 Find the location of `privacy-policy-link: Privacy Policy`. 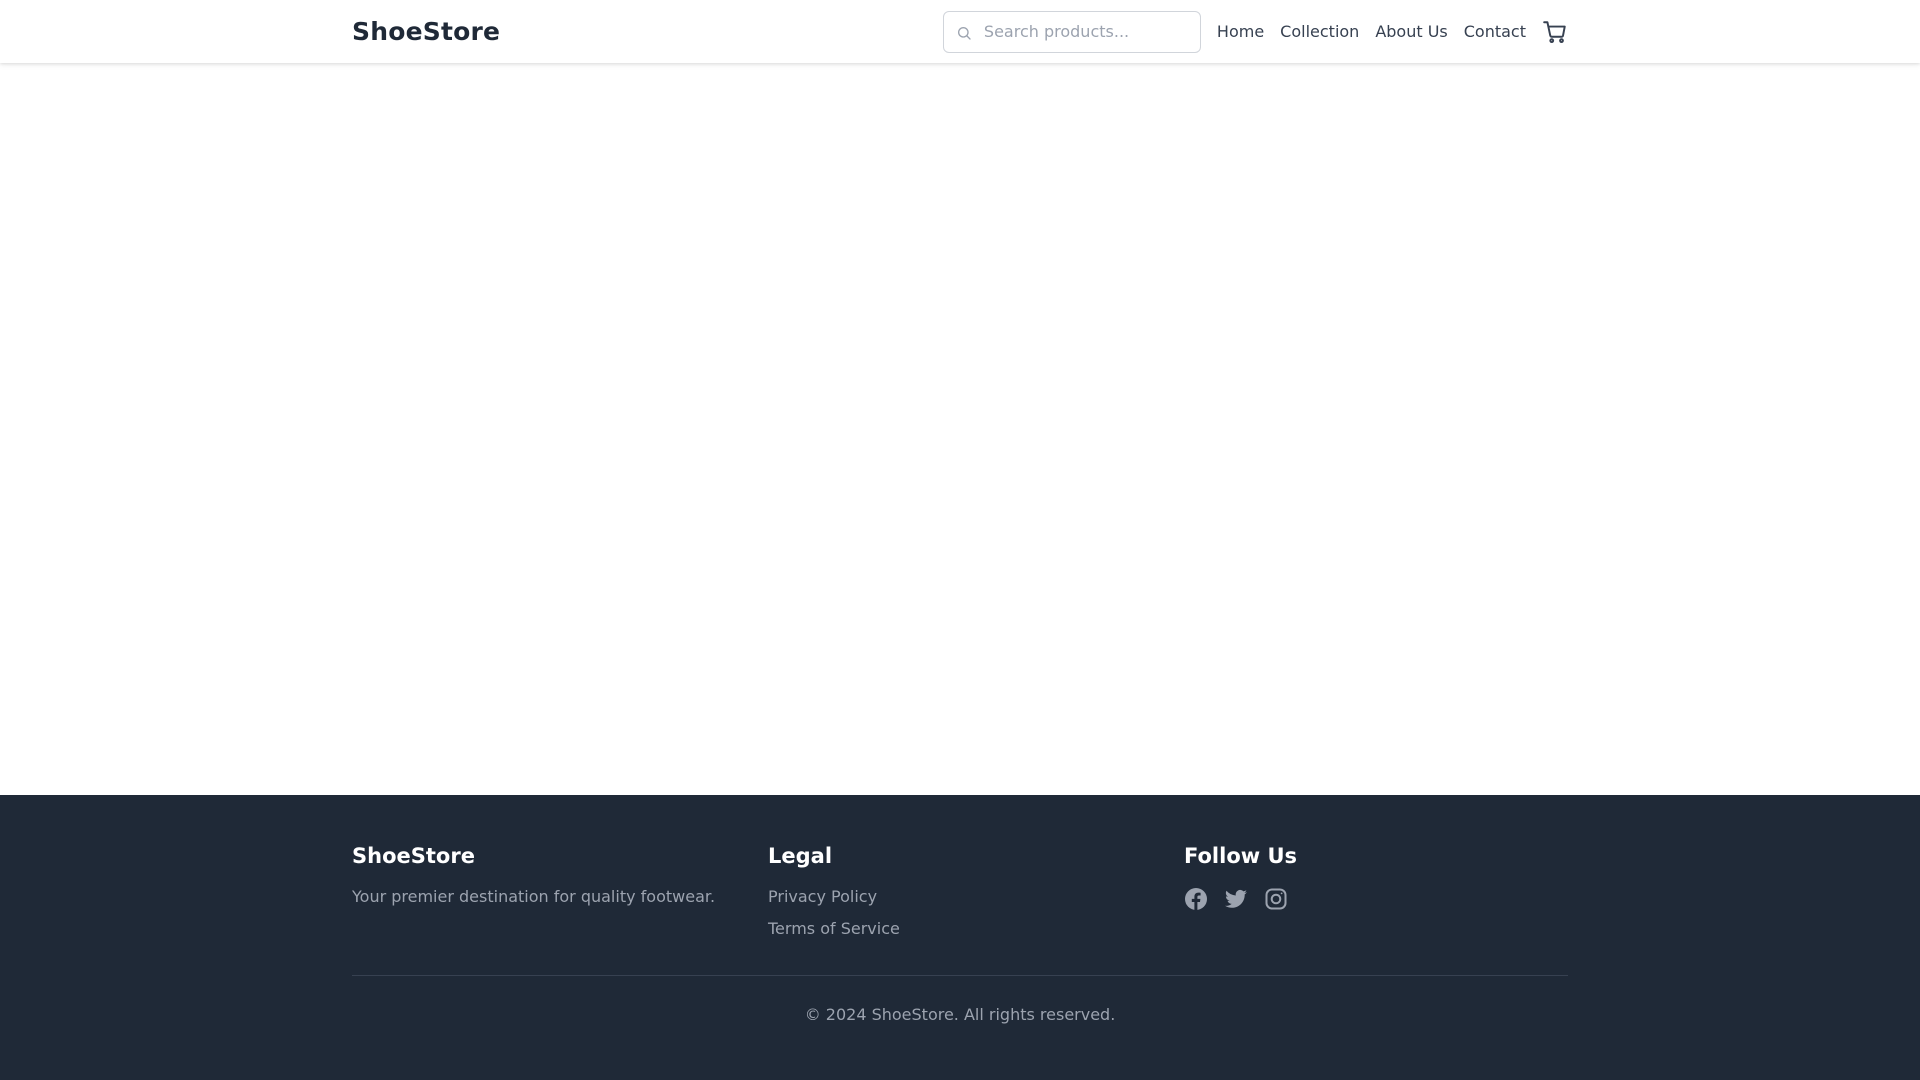

privacy-policy-link: Privacy Policy is located at coordinates (834, 897).